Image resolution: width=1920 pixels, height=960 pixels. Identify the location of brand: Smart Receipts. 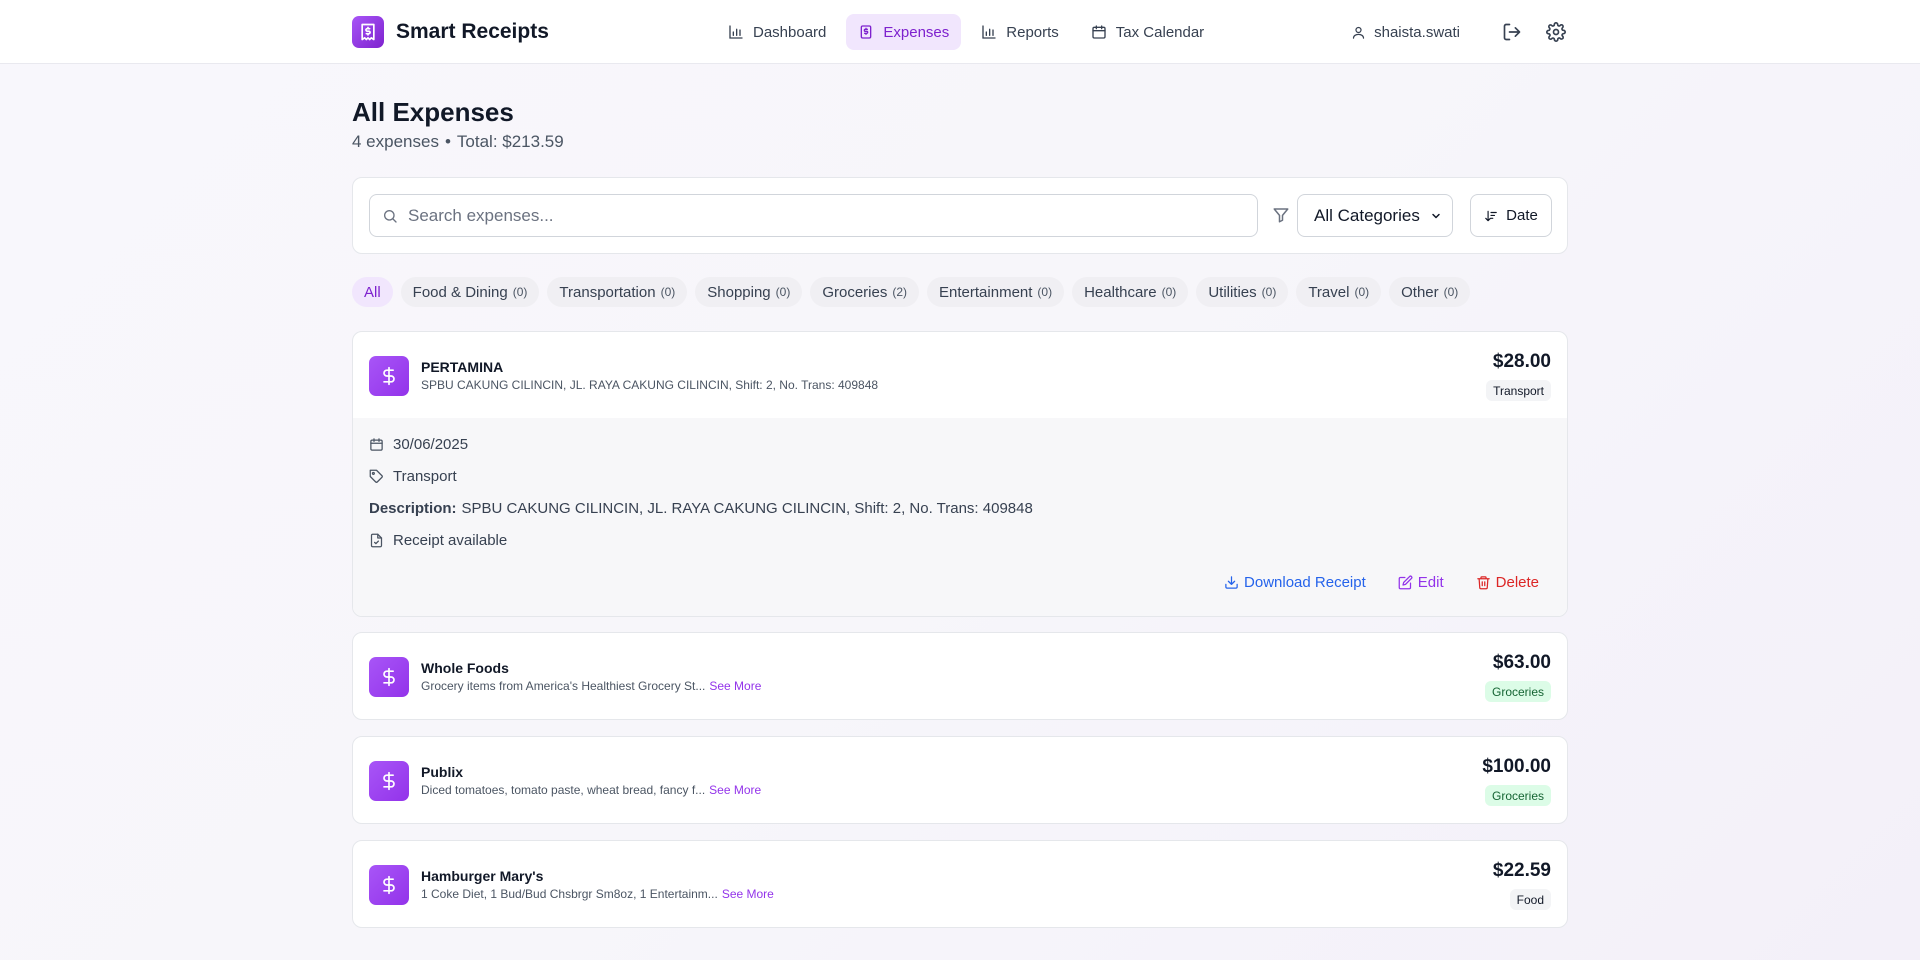
(450, 32).